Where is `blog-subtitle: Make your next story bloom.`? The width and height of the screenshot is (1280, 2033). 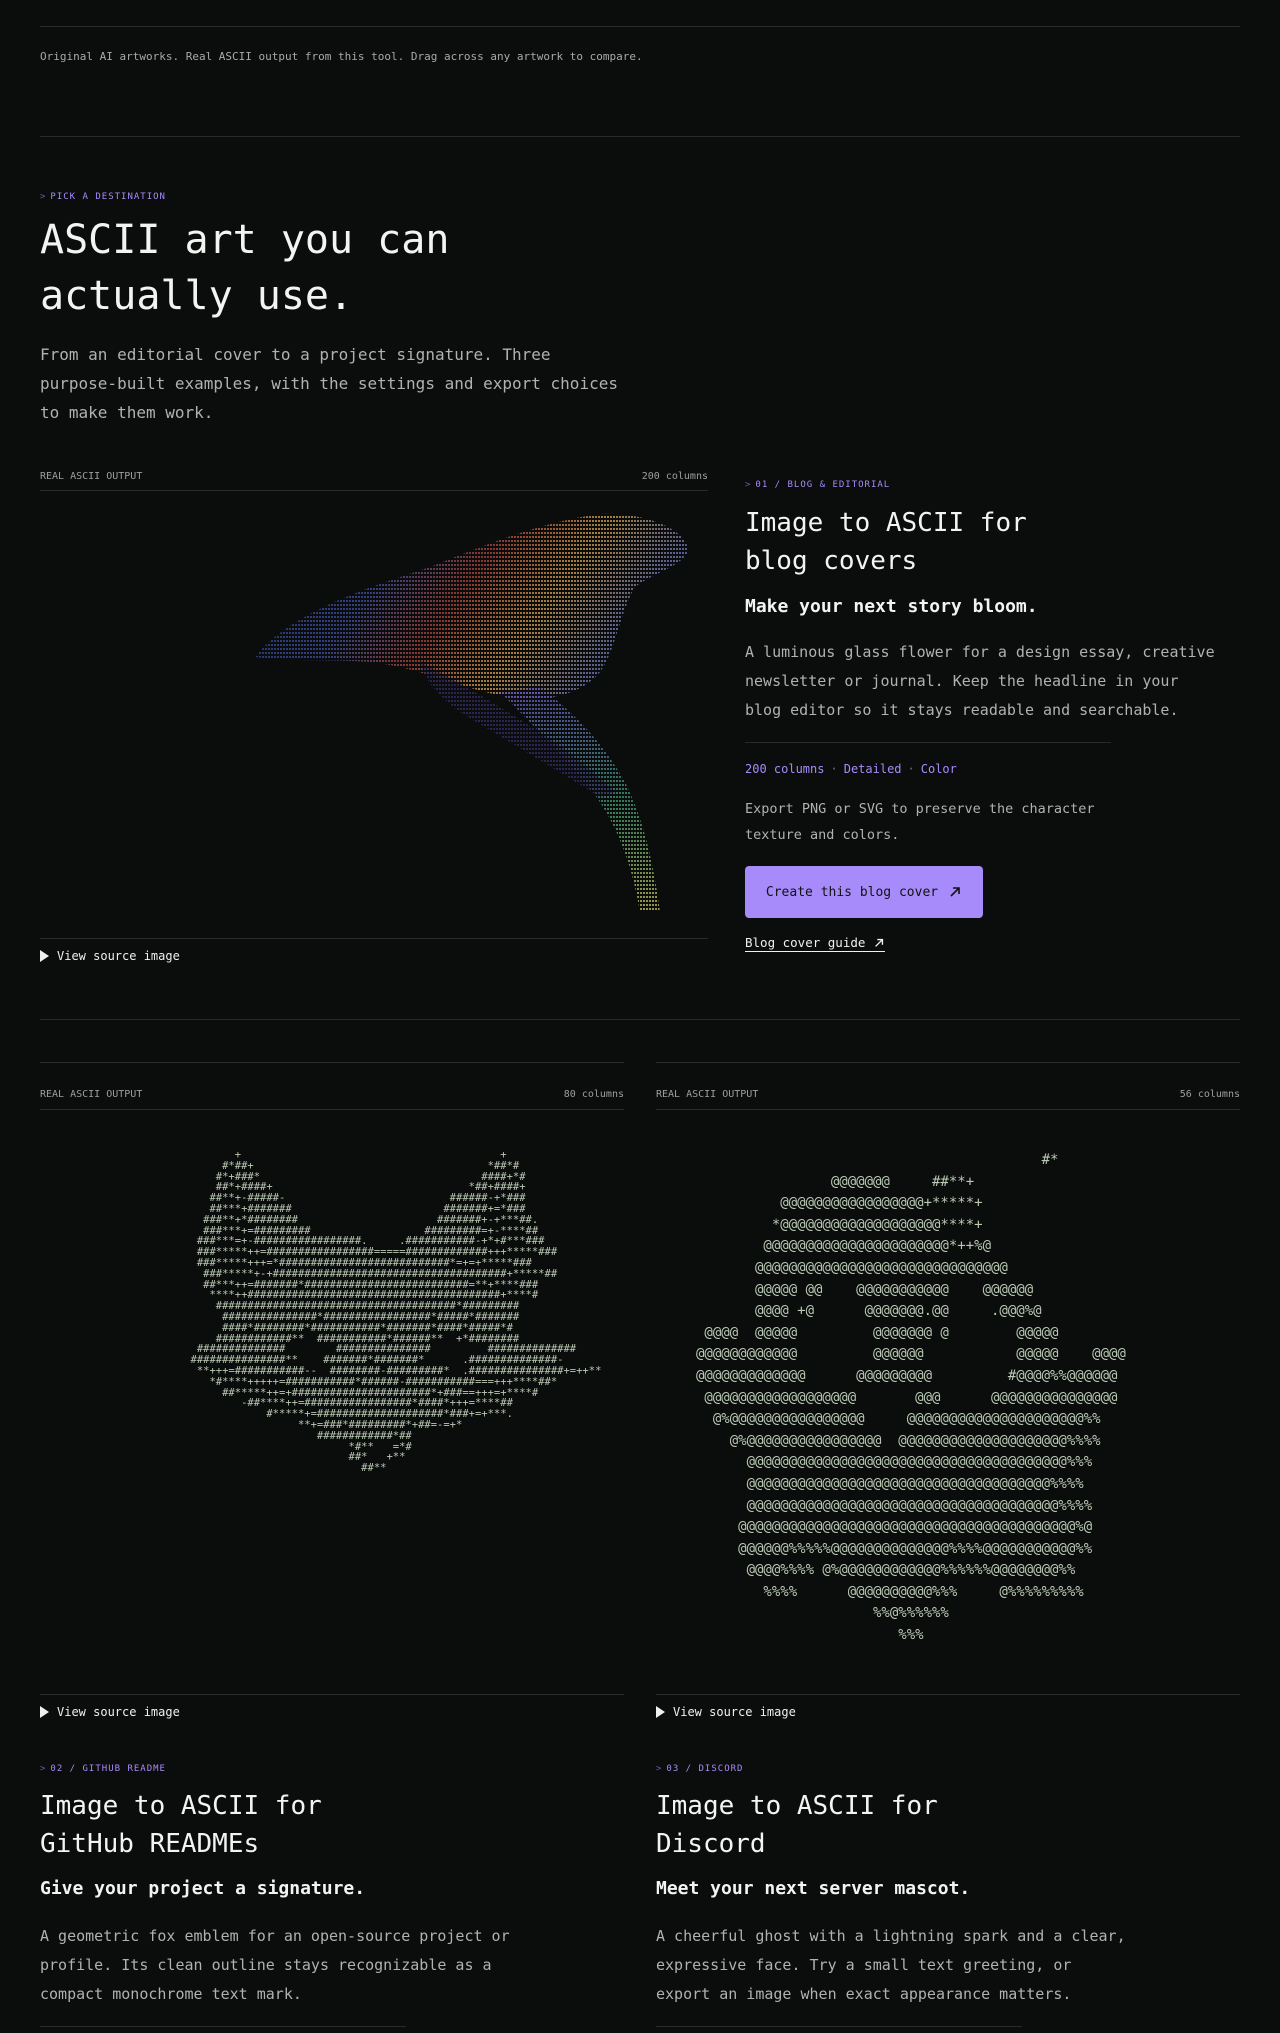
blog-subtitle: Make your next story bloom. is located at coordinates (891, 606).